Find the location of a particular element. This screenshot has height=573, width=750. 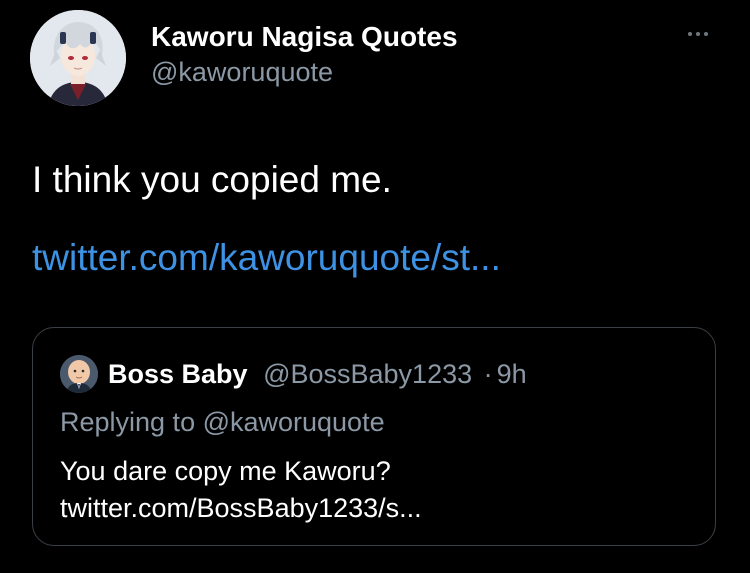

quoted-author-avatar is located at coordinates (79, 374).